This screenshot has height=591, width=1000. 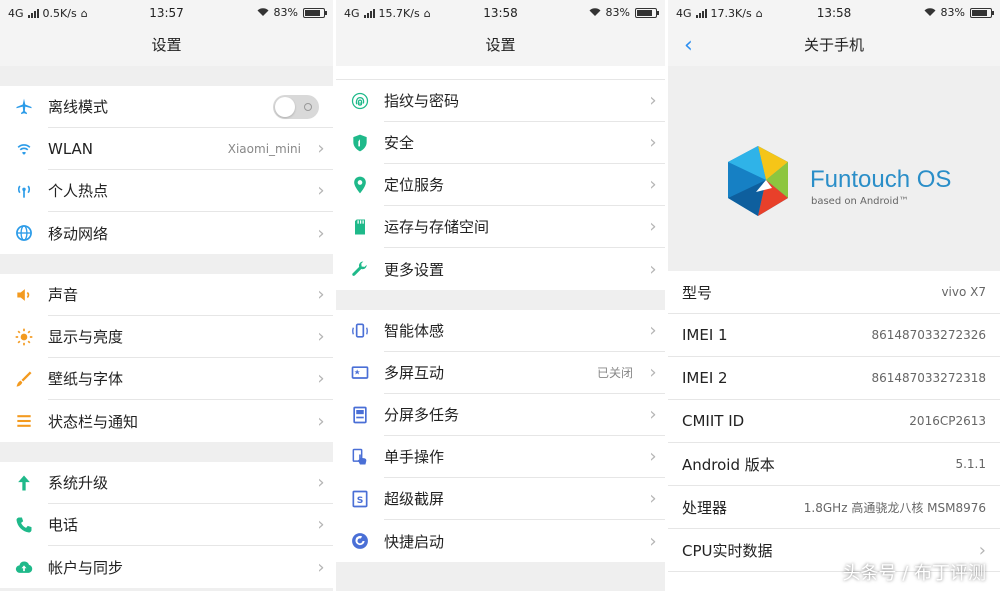 I want to click on about-row-key: IMEI 1, so click(x=705, y=335).